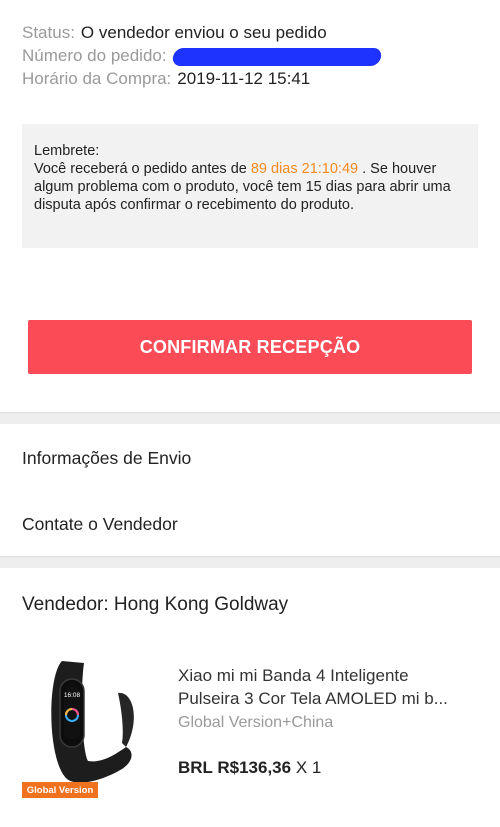 The image size is (500, 827). What do you see at coordinates (308, 767) in the screenshot?
I see `product-quantity: X 1` at bounding box center [308, 767].